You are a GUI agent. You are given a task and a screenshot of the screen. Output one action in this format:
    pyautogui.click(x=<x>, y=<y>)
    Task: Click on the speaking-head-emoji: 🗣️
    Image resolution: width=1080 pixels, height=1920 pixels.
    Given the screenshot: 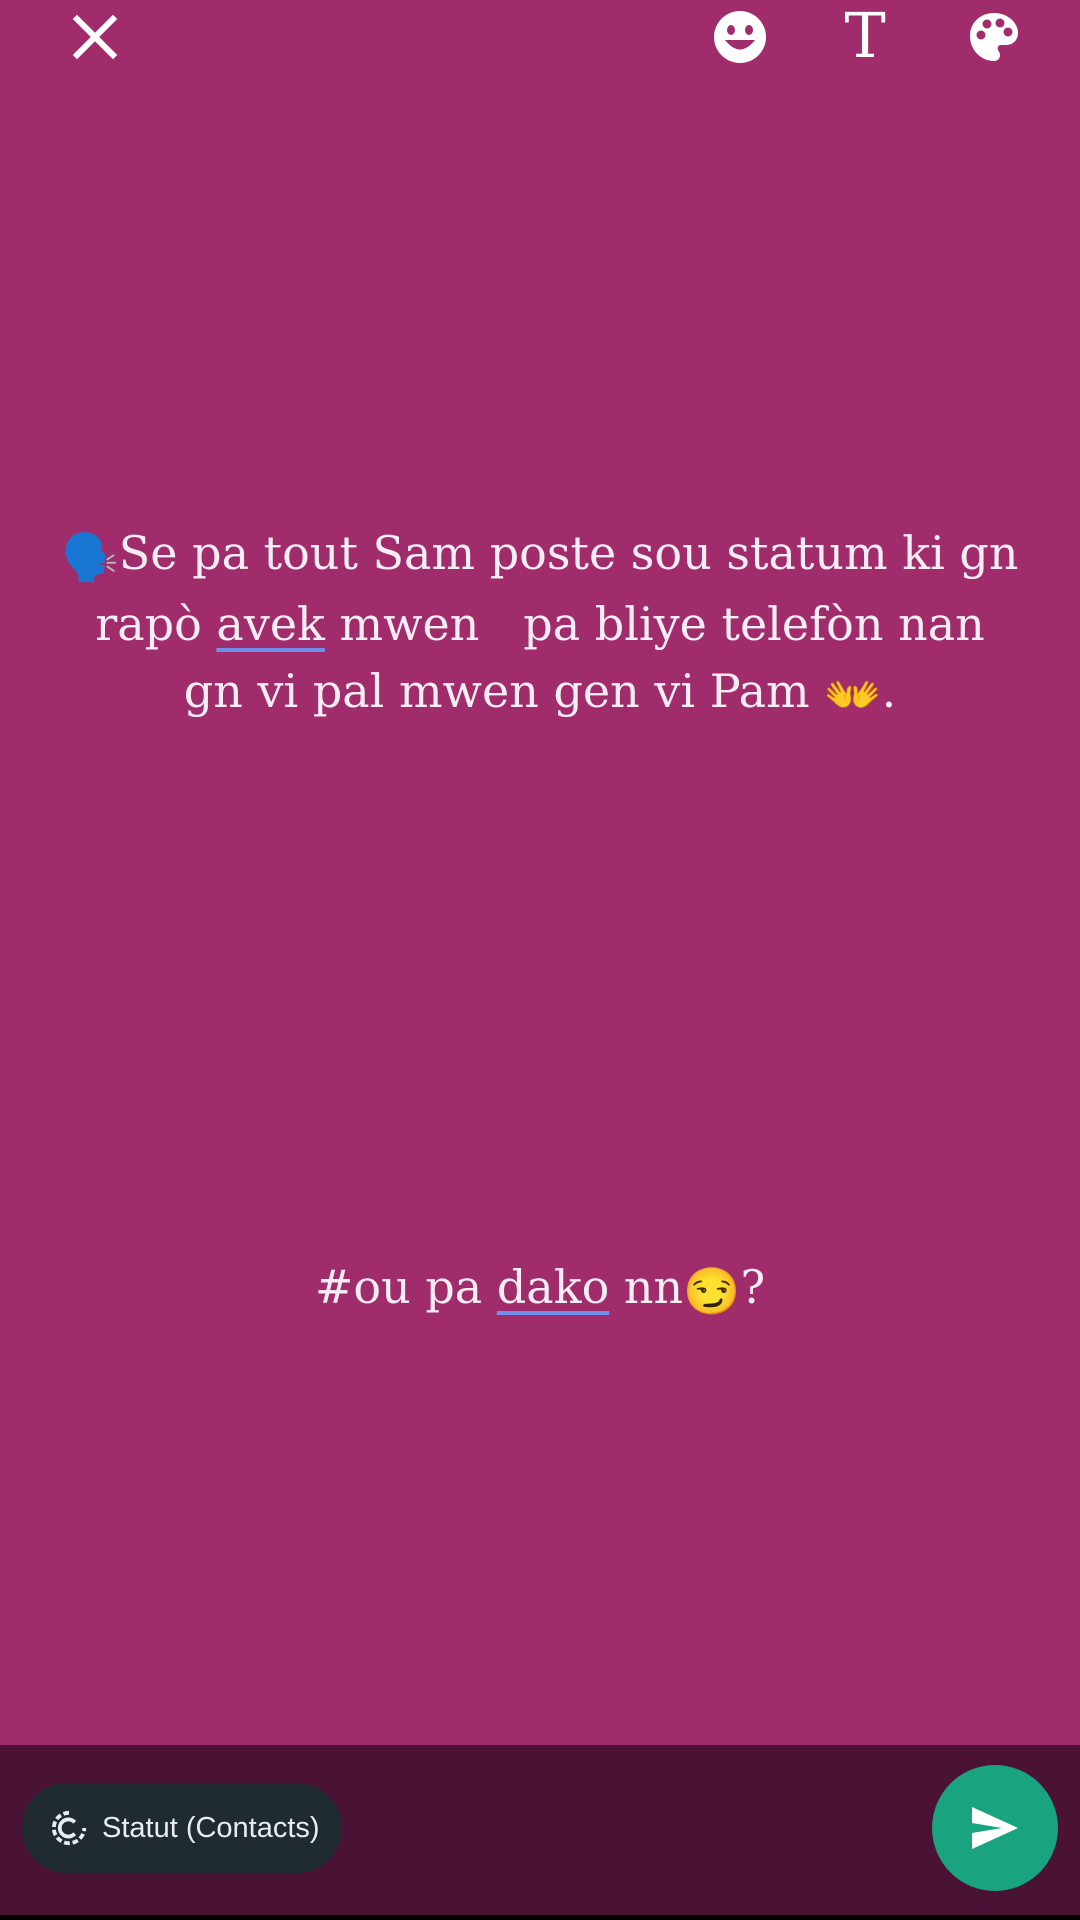 What is the action you would take?
    pyautogui.click(x=90, y=557)
    